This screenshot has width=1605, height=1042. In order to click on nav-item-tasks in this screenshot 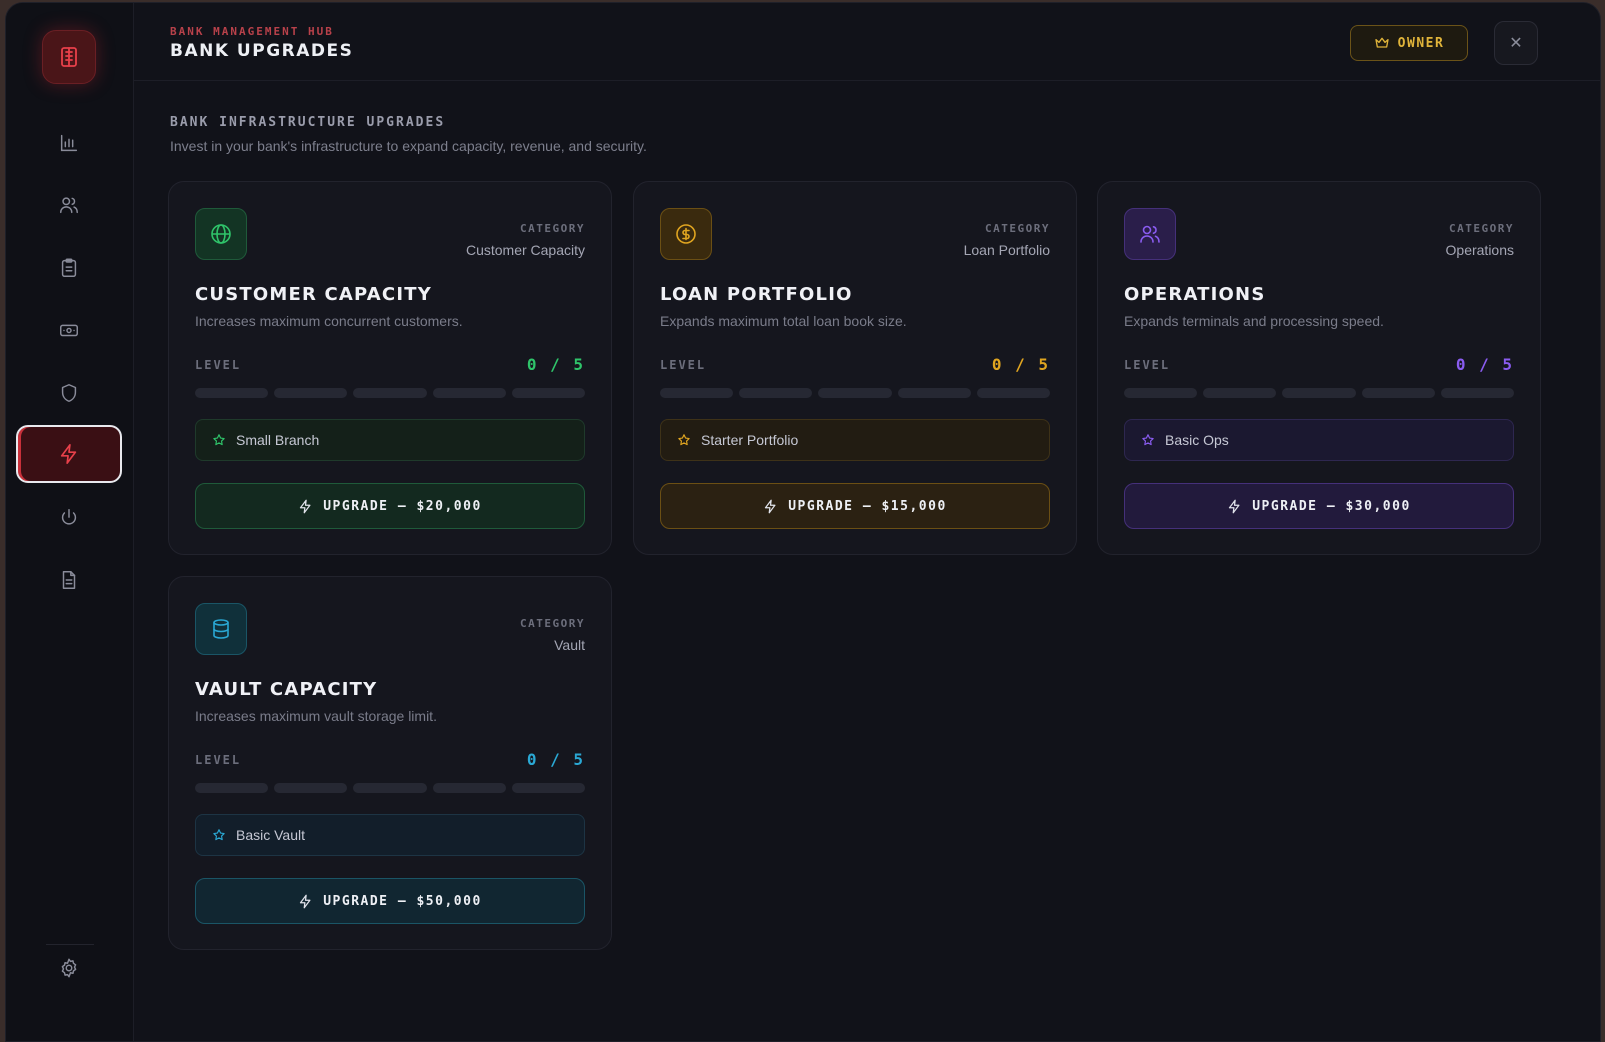, I will do `click(69, 268)`.